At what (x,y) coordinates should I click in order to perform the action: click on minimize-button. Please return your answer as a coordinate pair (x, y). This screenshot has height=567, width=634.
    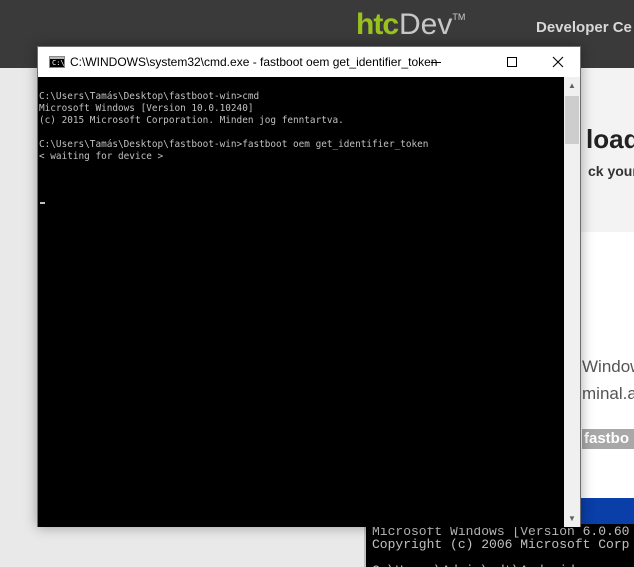
    Looking at the image, I should click on (436, 62).